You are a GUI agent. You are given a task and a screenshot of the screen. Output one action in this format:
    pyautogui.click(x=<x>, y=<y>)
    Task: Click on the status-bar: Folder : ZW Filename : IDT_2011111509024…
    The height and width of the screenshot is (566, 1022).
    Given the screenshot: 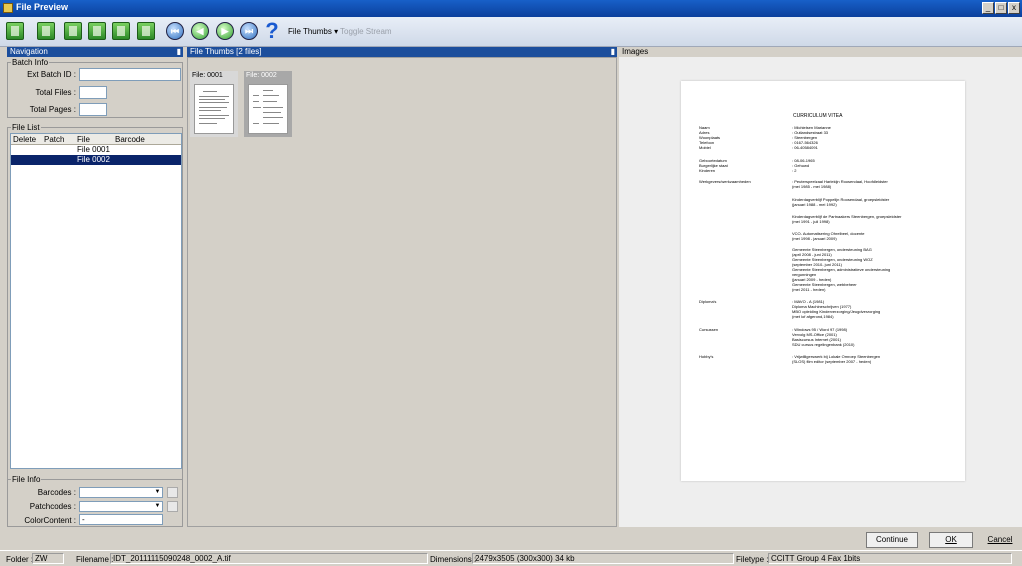 What is the action you would take?
    pyautogui.click(x=511, y=558)
    